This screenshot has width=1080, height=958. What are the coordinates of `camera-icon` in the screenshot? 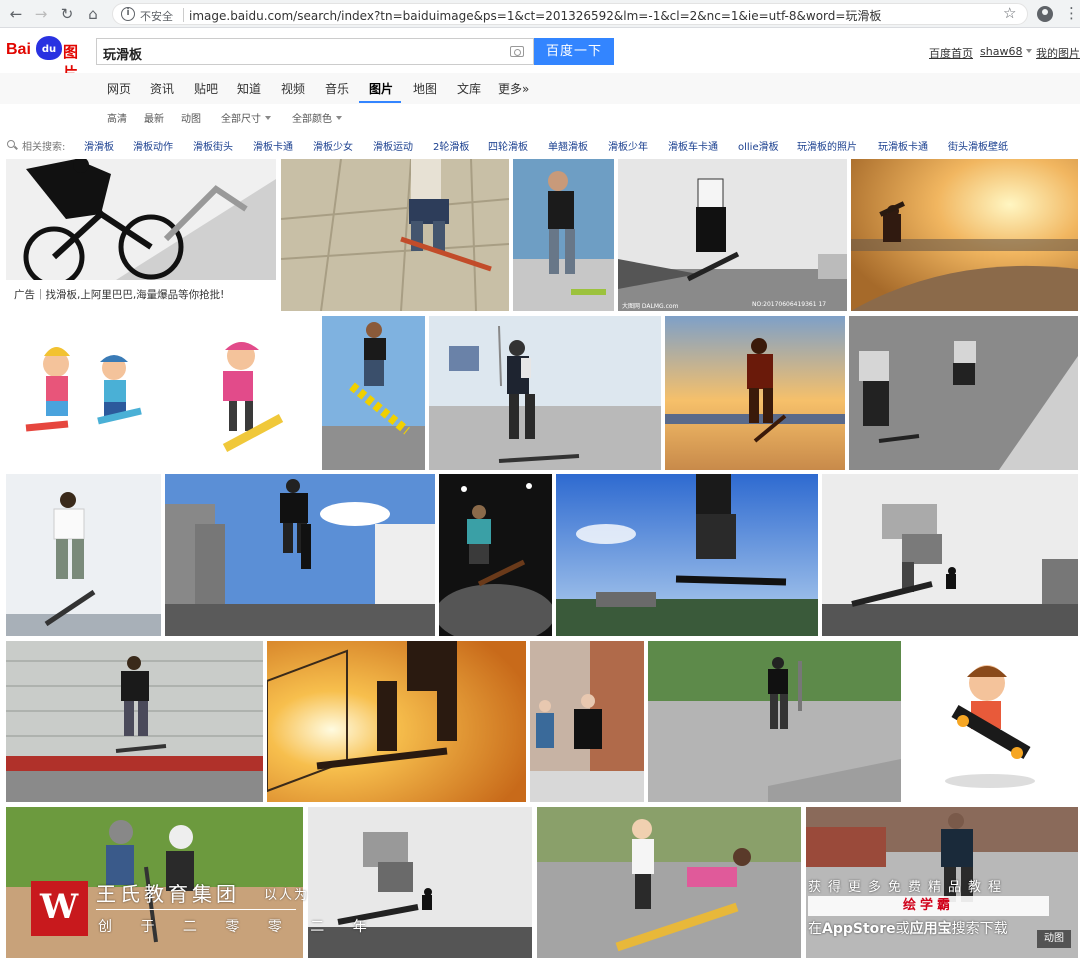 It's located at (517, 51).